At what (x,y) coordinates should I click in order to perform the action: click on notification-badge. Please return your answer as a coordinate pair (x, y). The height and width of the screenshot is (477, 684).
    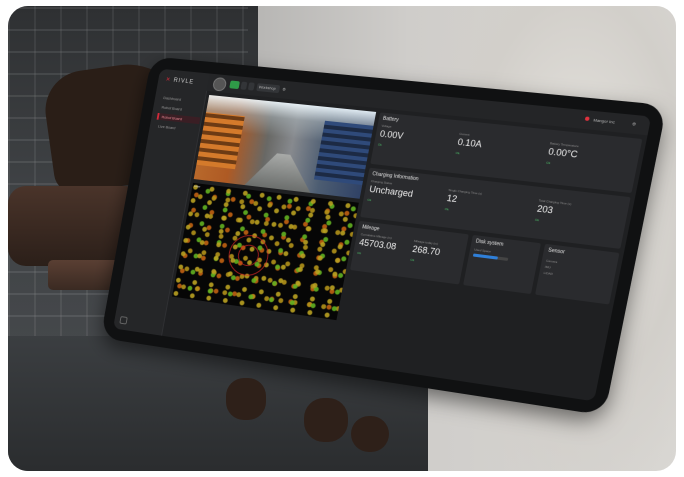
    Looking at the image, I should click on (587, 119).